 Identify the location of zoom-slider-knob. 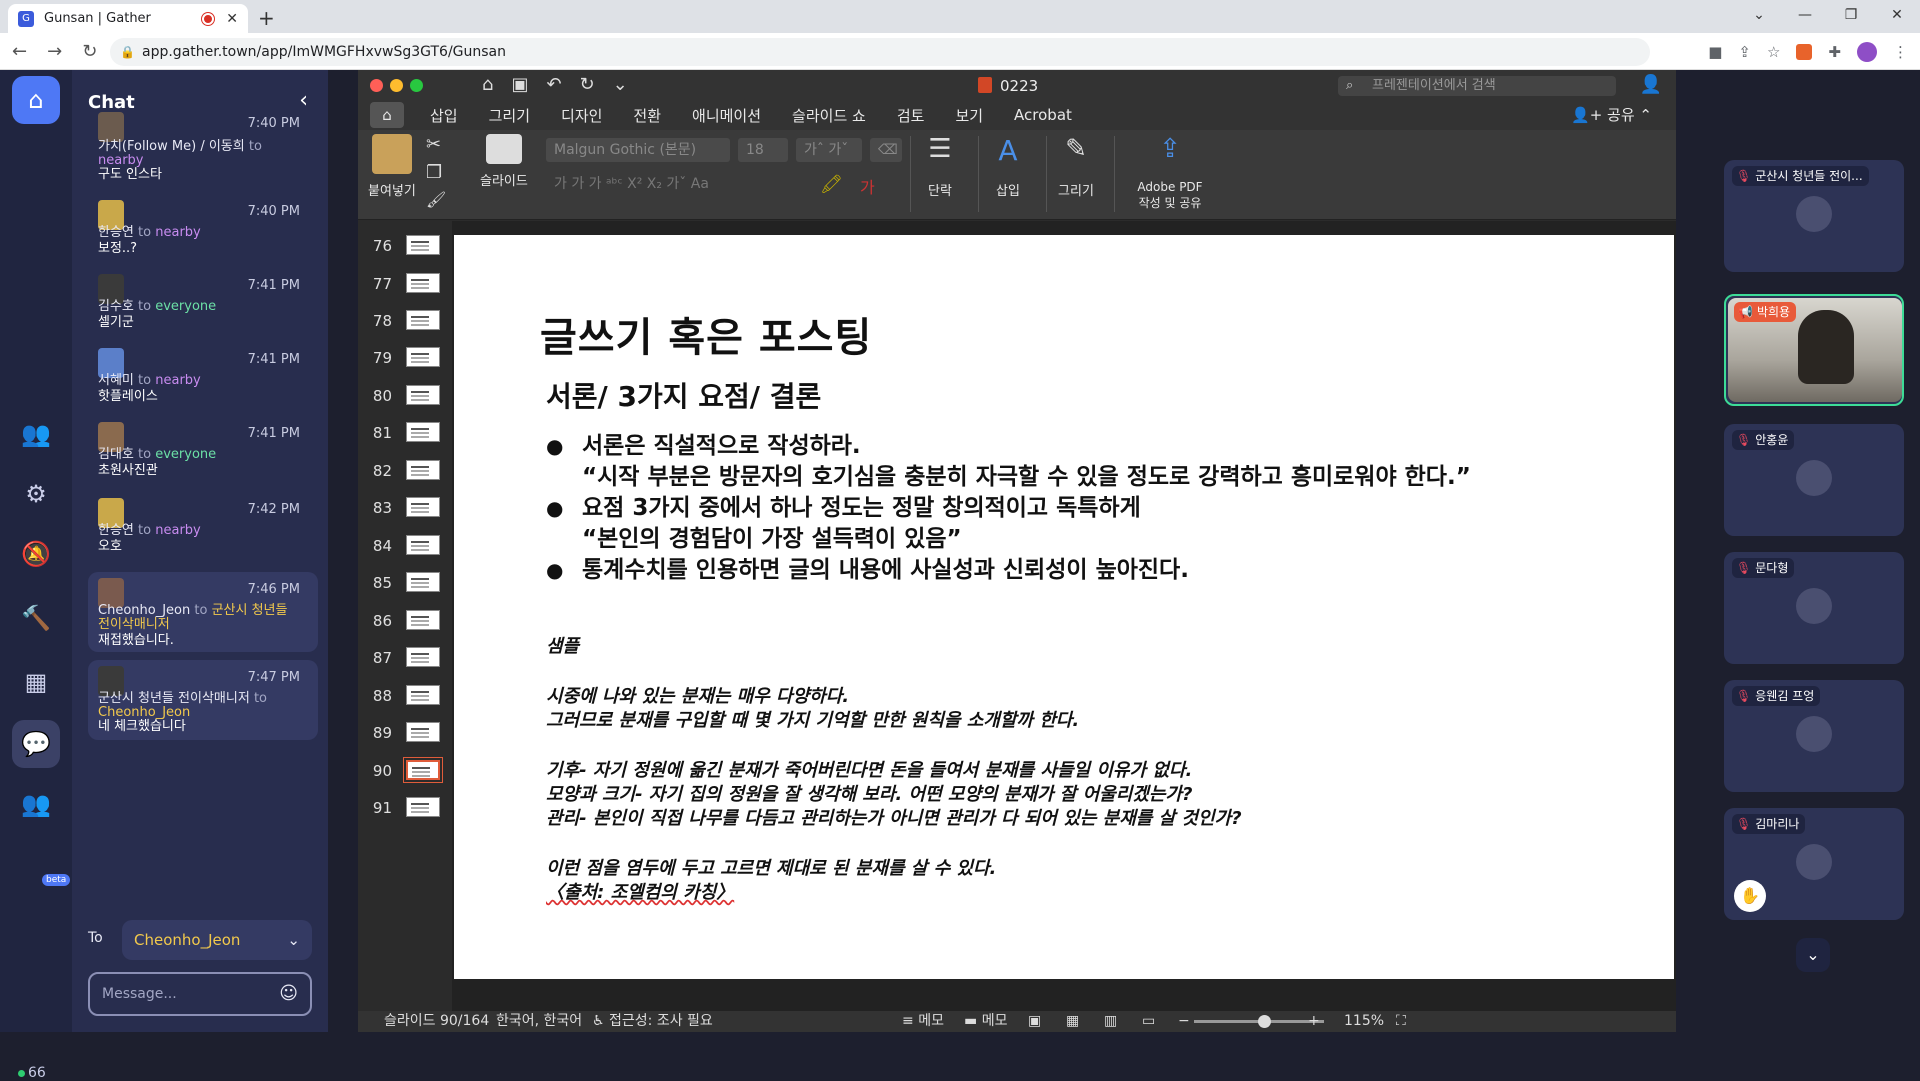
(1264, 1021).